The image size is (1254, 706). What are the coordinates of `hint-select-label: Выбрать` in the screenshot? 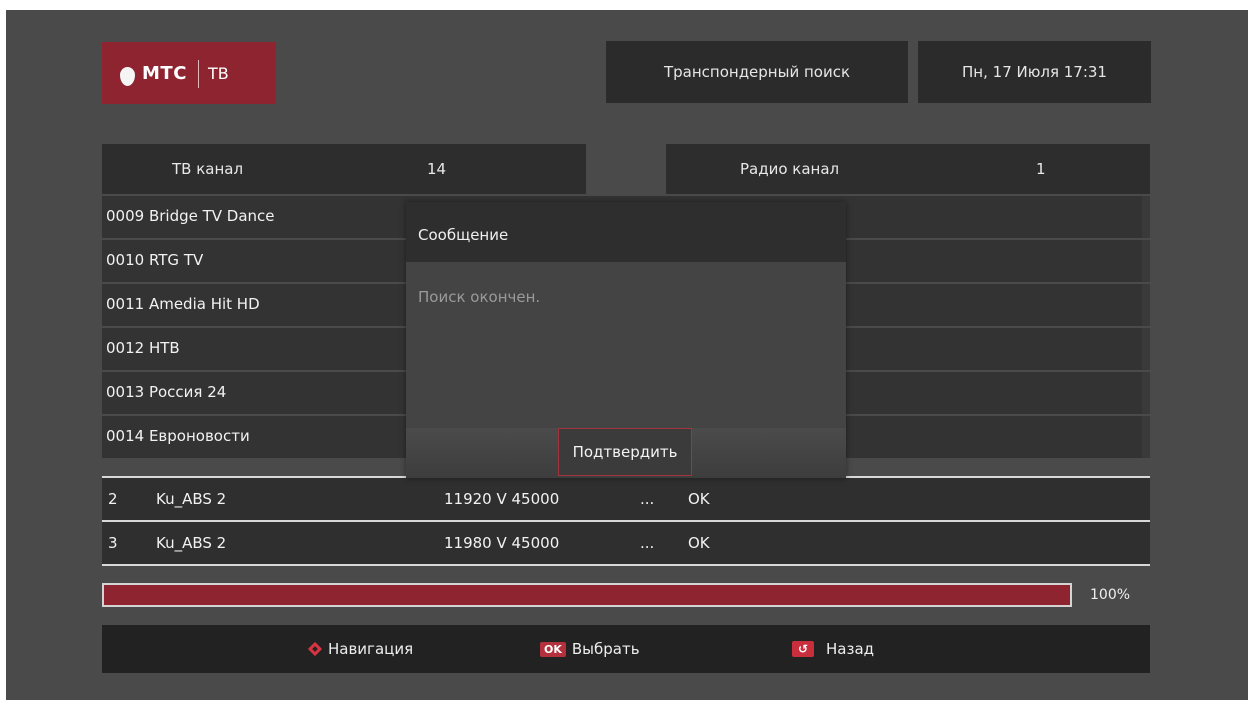 It's located at (605, 649).